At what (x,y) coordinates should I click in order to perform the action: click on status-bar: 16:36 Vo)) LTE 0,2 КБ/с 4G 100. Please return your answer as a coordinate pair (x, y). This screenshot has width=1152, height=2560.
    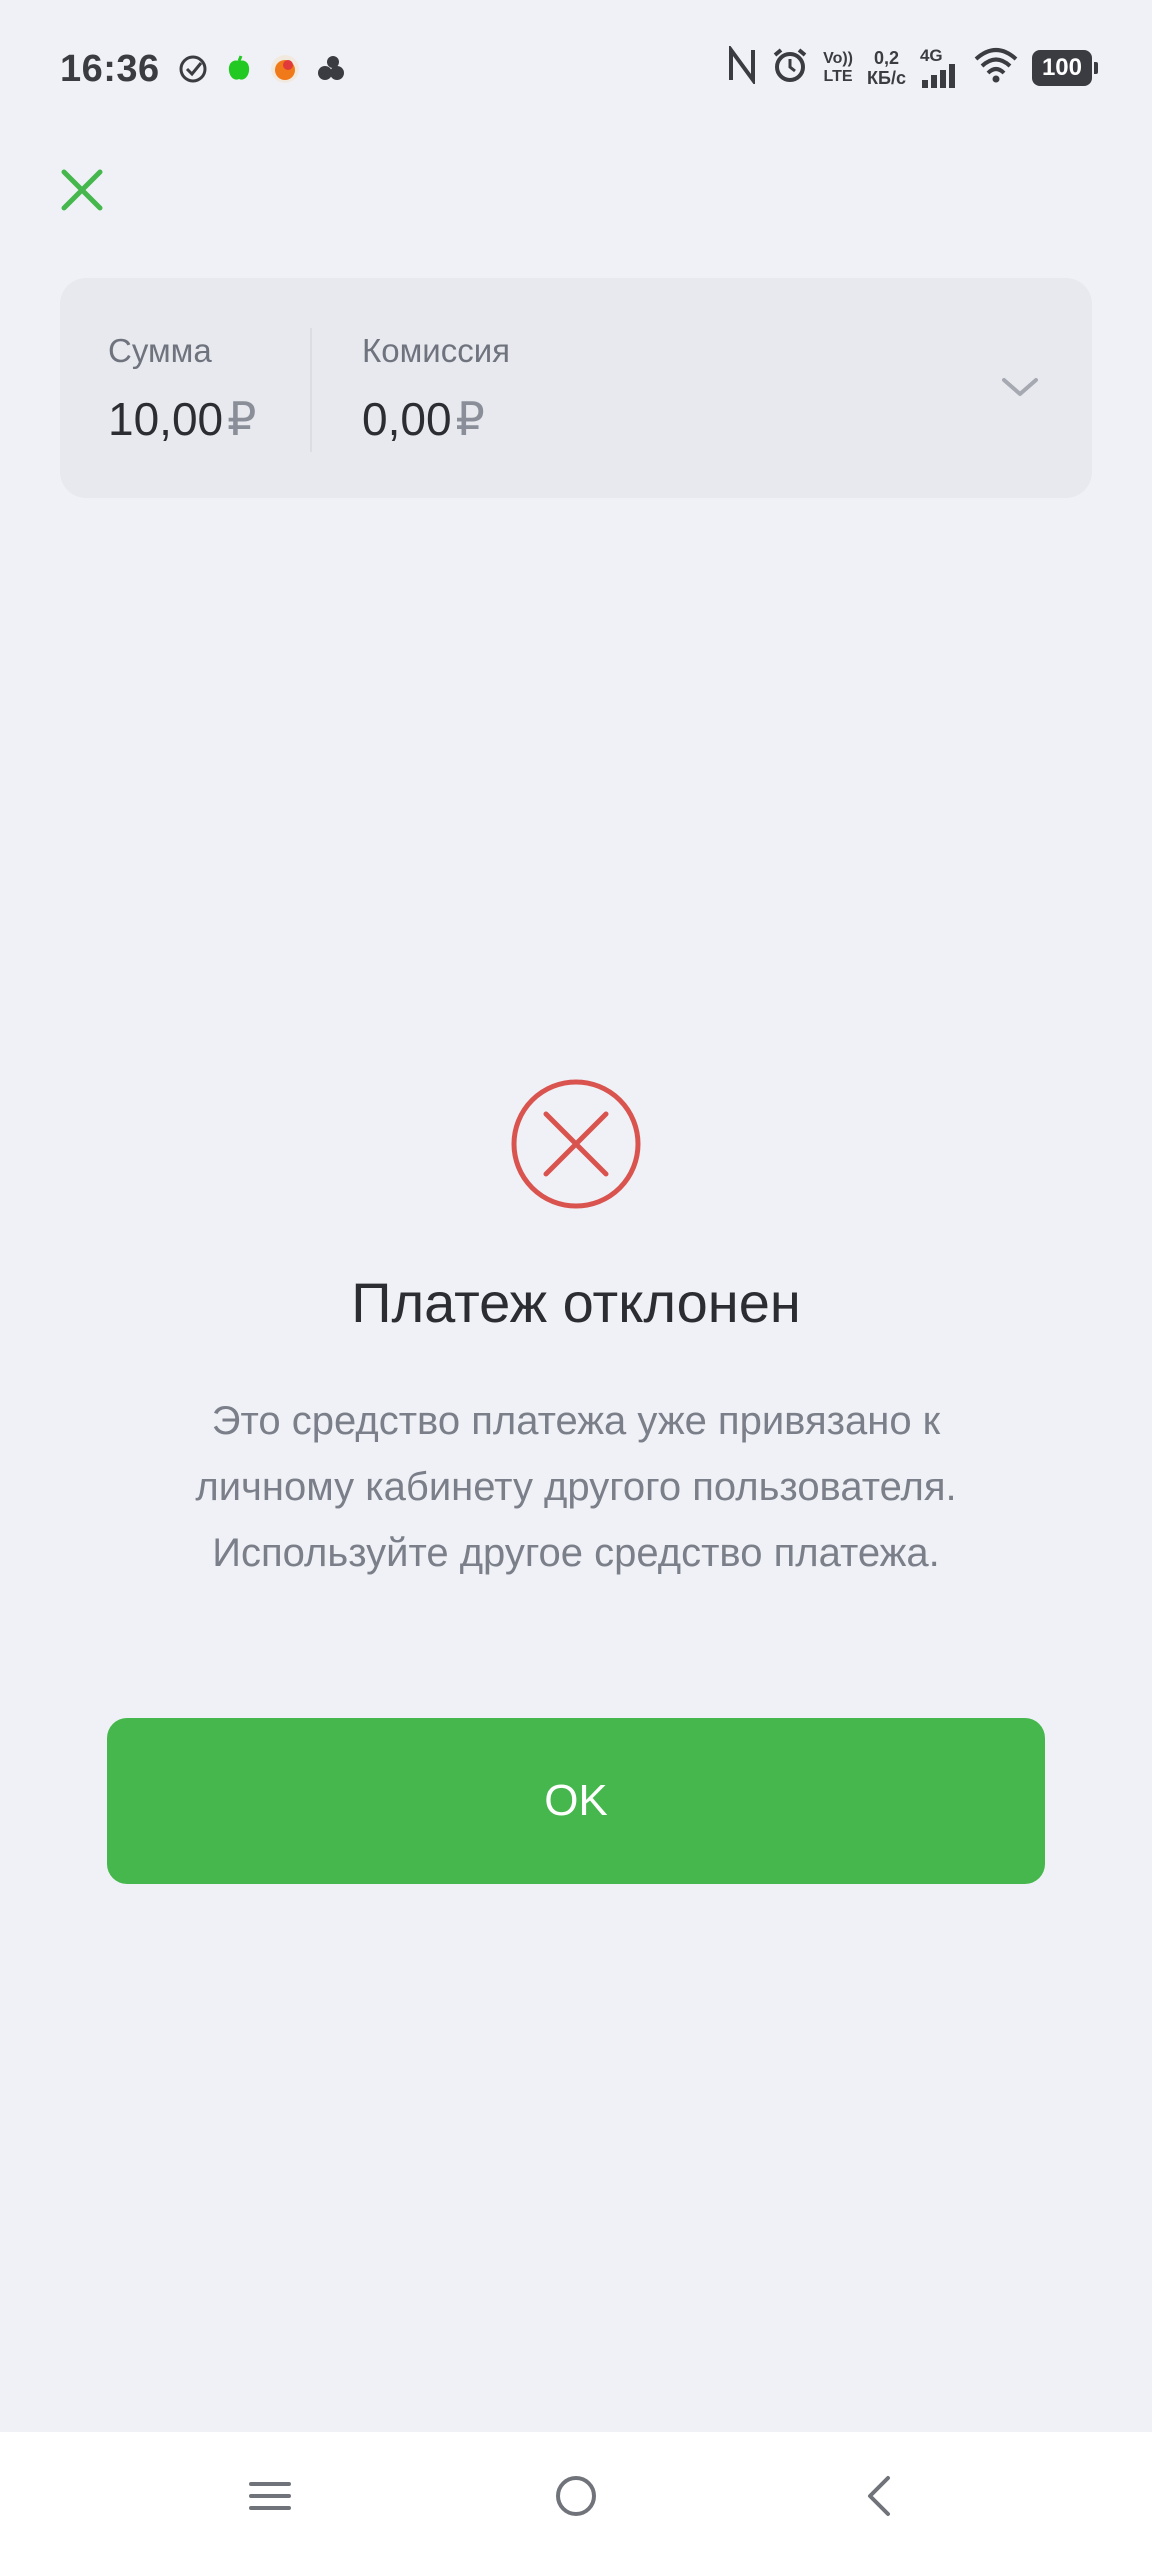
    Looking at the image, I should click on (576, 70).